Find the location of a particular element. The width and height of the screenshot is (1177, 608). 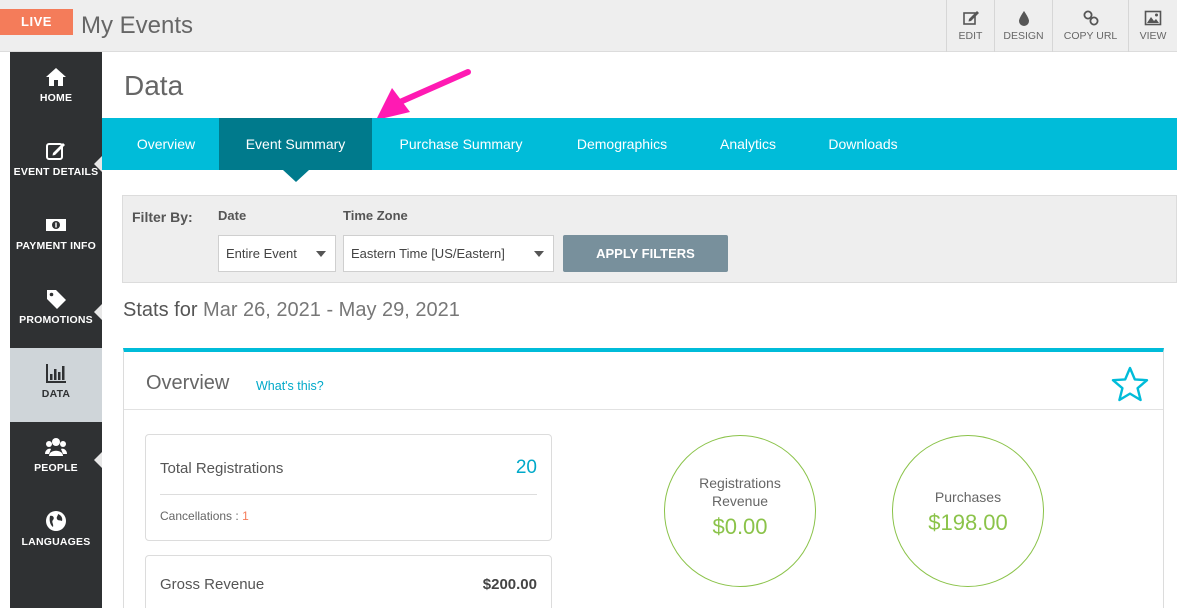

sidebar-item-languages: LANGUAGES is located at coordinates (56, 533).